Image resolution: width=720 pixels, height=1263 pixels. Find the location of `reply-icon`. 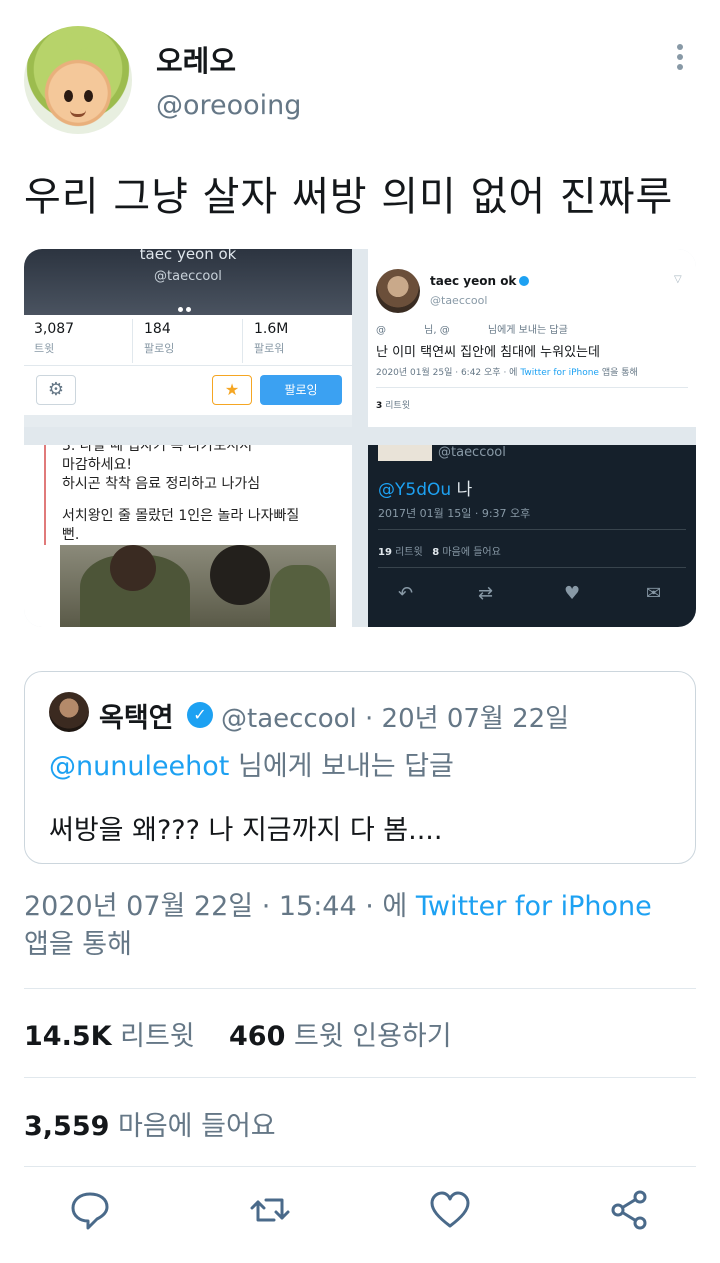

reply-icon is located at coordinates (90, 1210).